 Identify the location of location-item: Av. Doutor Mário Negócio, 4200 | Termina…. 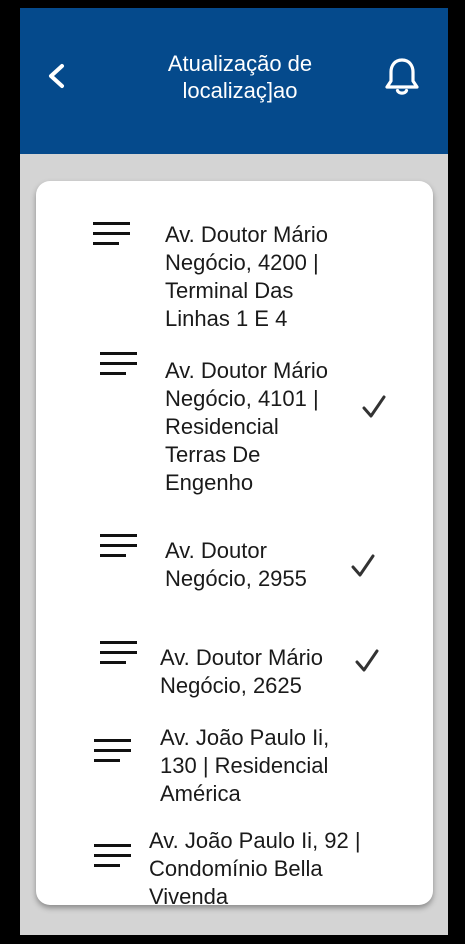
(234, 271).